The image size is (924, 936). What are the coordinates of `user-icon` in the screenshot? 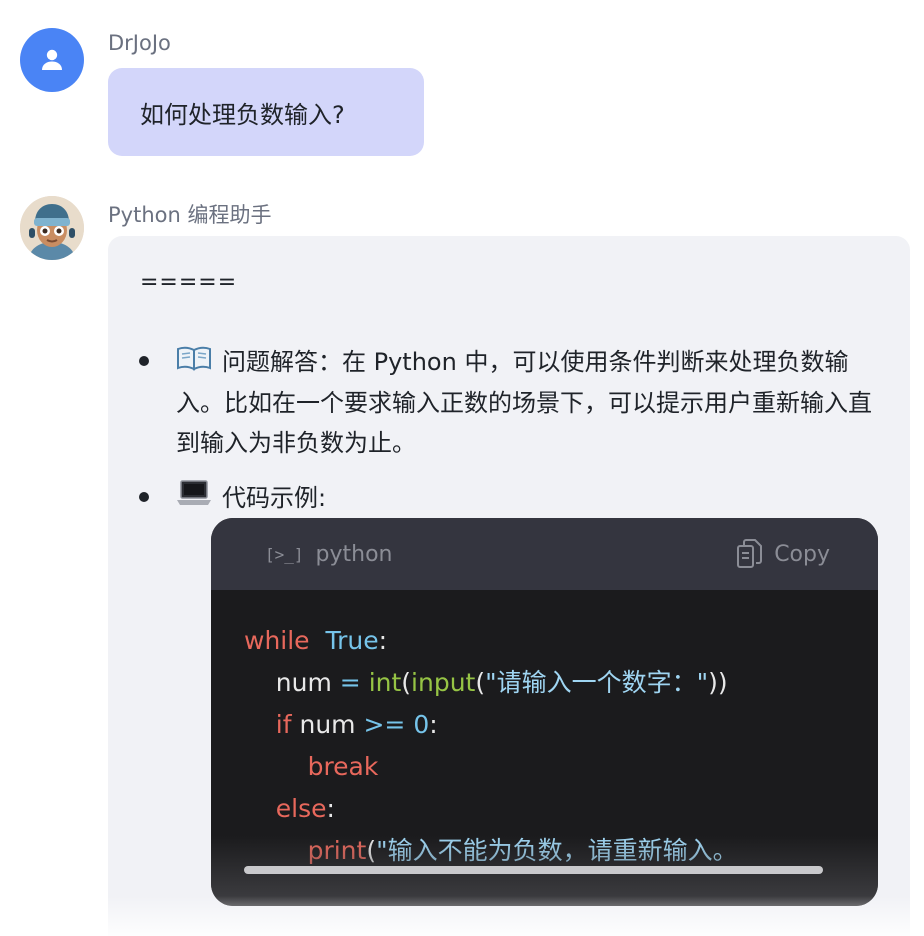 It's located at (52, 59).